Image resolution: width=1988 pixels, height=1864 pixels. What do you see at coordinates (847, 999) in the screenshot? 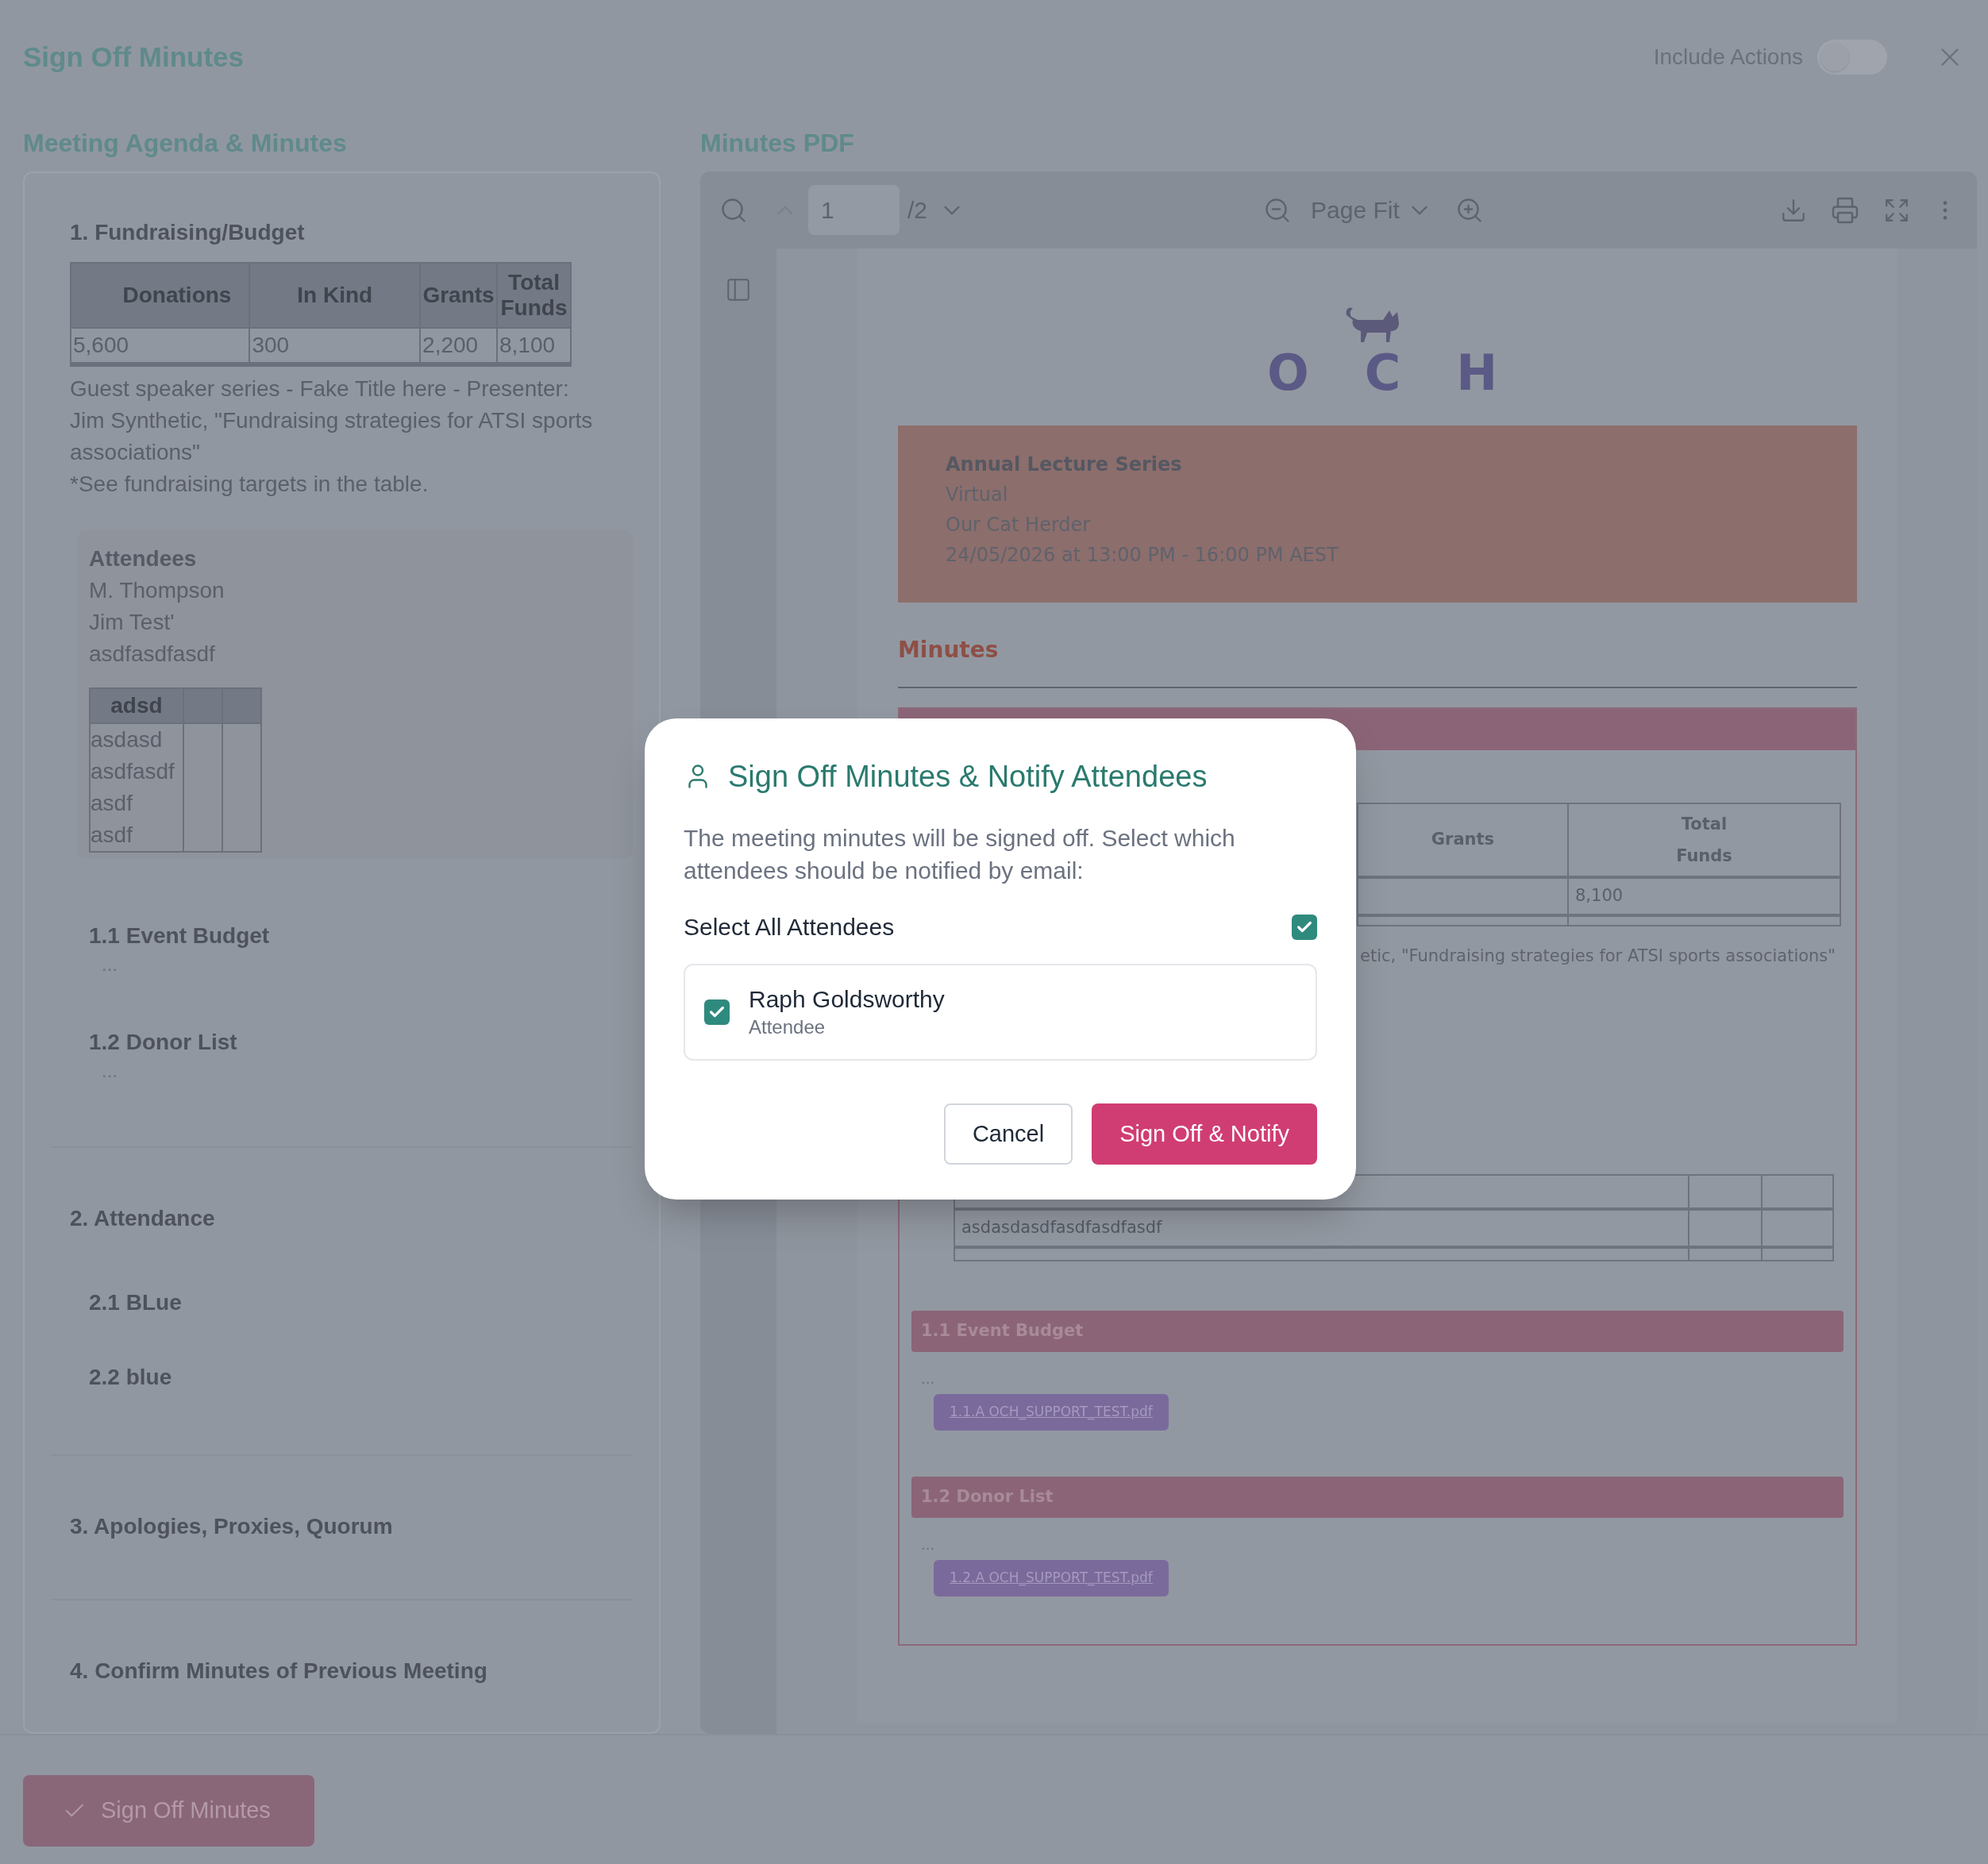
I see `attendee-name: Raph Goldsworthy` at bounding box center [847, 999].